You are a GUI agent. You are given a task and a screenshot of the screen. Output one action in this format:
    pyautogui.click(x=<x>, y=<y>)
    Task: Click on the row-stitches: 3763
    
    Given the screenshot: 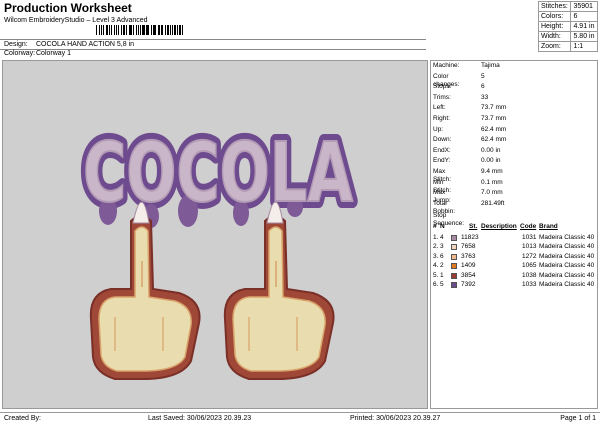 What is the action you would take?
    pyautogui.click(x=468, y=256)
    